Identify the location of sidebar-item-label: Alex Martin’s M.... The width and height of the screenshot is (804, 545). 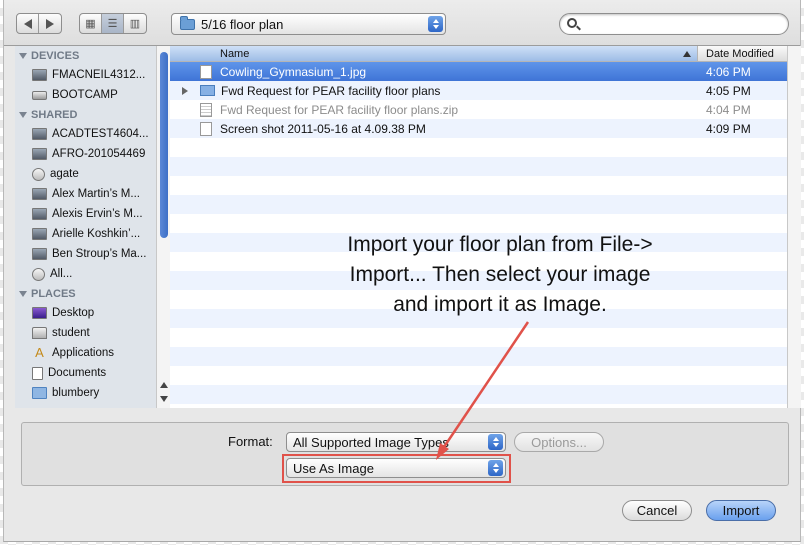
(96, 194).